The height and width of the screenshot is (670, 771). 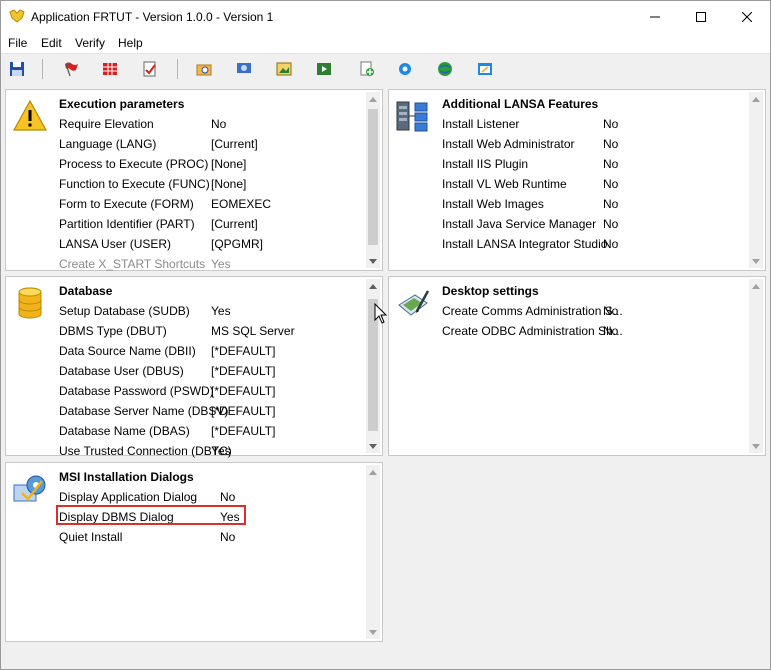 What do you see at coordinates (122, 104) in the screenshot?
I see `panel-title: Execution parameters` at bounding box center [122, 104].